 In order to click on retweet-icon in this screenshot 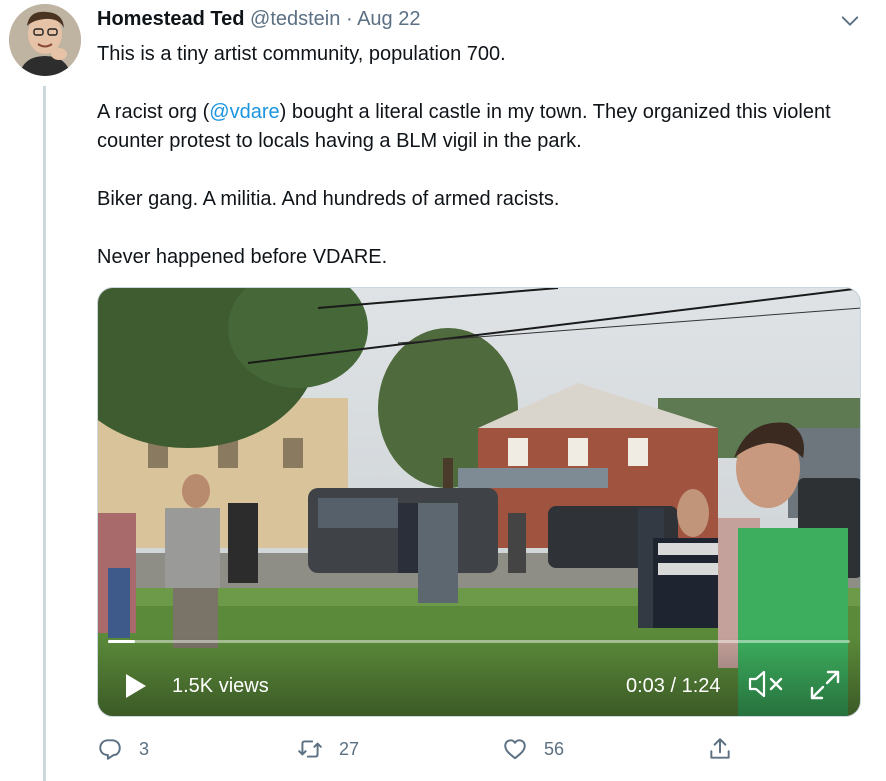, I will do `click(310, 749)`.